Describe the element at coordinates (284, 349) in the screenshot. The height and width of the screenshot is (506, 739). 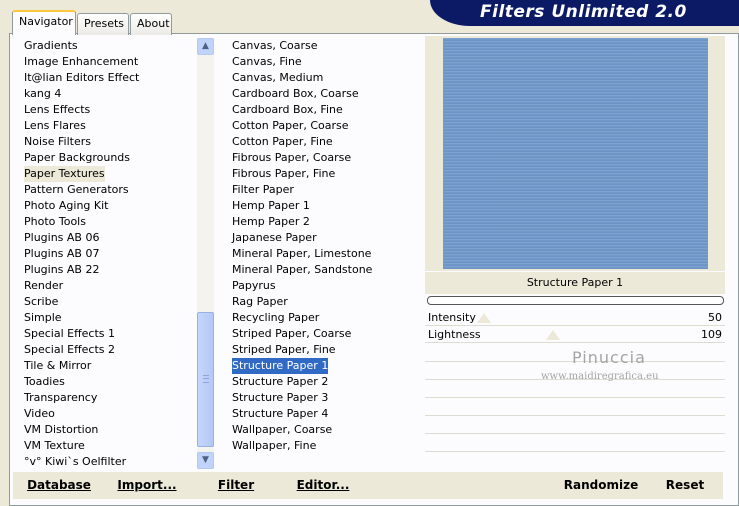
I see `filter-item: Striped Paper, Fine` at that location.